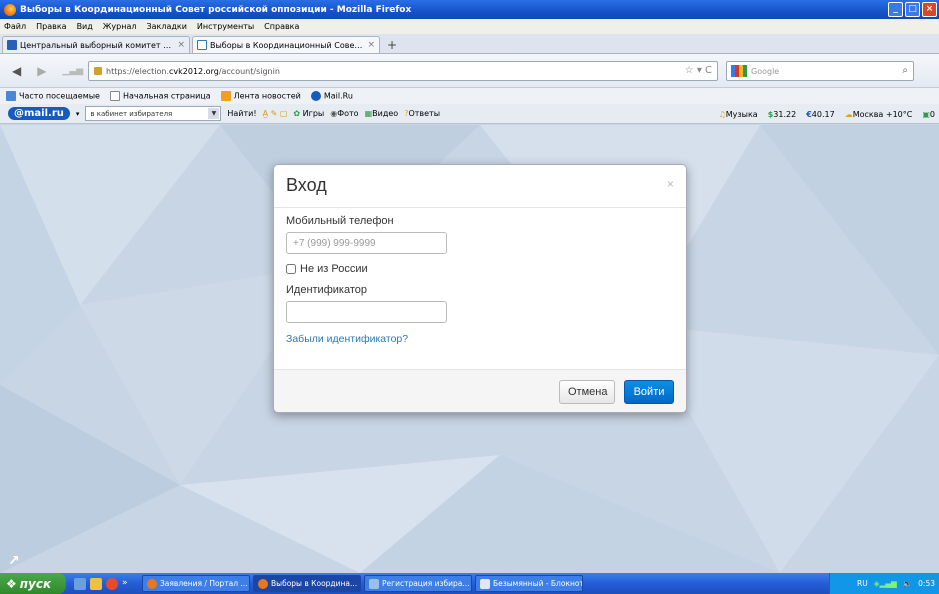 This screenshot has width=939, height=594. What do you see at coordinates (291, 269) in the screenshot?
I see `not-russia-checkbox` at bounding box center [291, 269].